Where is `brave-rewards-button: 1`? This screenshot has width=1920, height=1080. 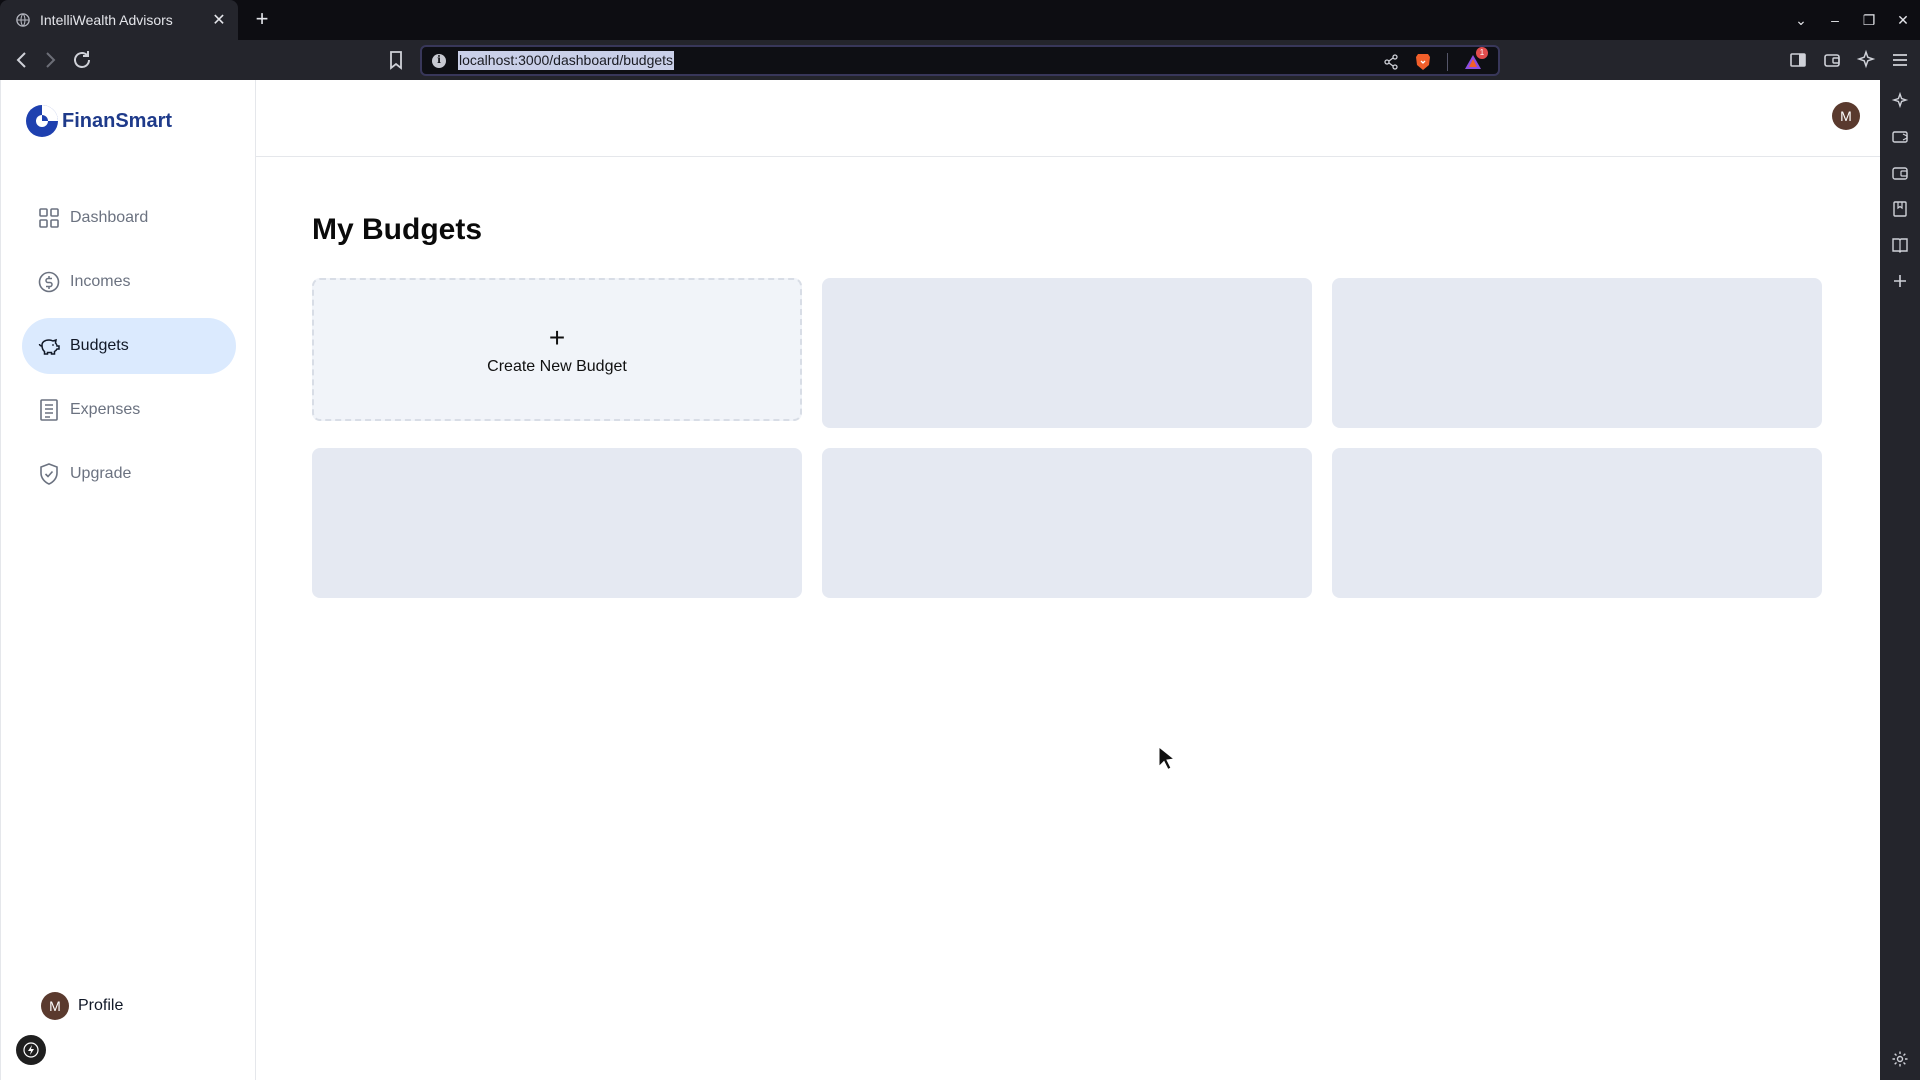 brave-rewards-button: 1 is located at coordinates (1476, 59).